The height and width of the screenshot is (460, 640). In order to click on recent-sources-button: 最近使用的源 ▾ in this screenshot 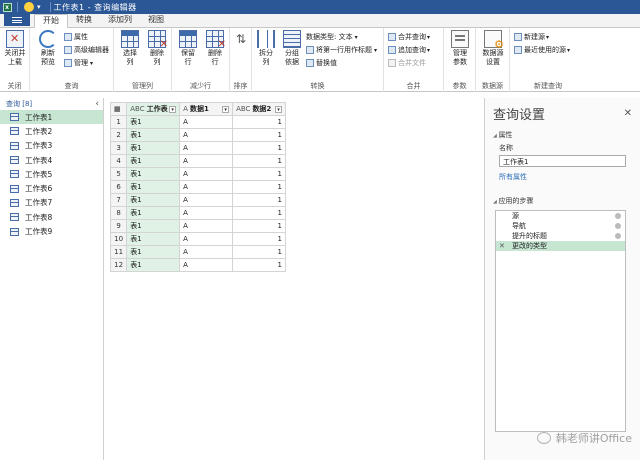, I will do `click(542, 50)`.